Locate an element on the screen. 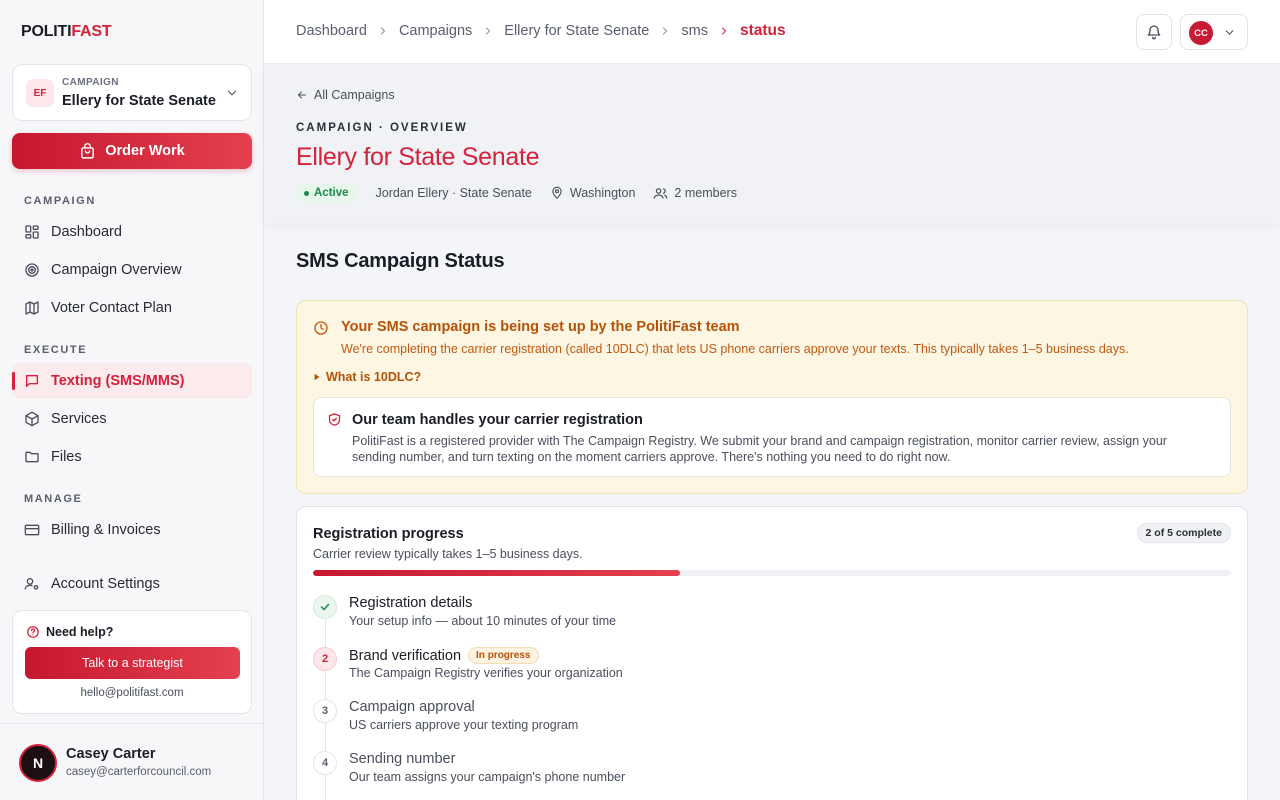  progress-title: Registration progress is located at coordinates (388, 534).